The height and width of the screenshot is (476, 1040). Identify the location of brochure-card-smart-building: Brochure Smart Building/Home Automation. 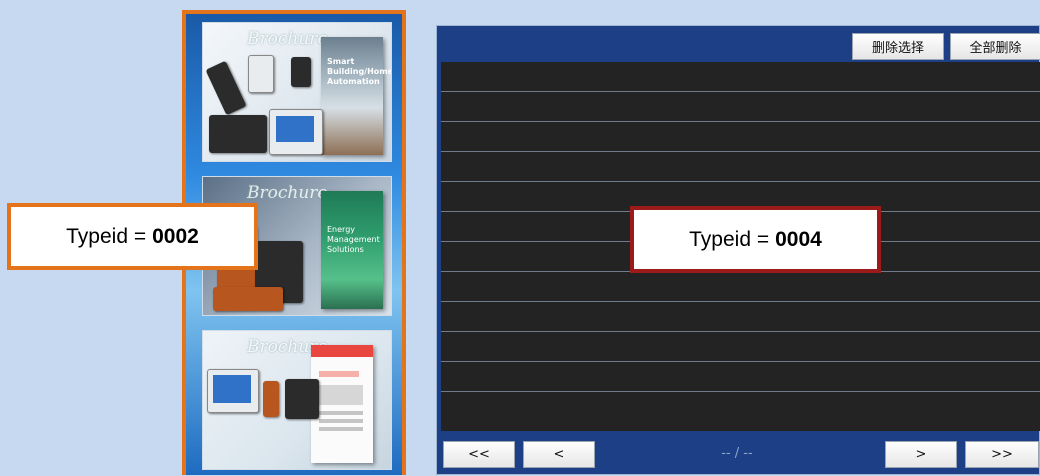
(297, 92).